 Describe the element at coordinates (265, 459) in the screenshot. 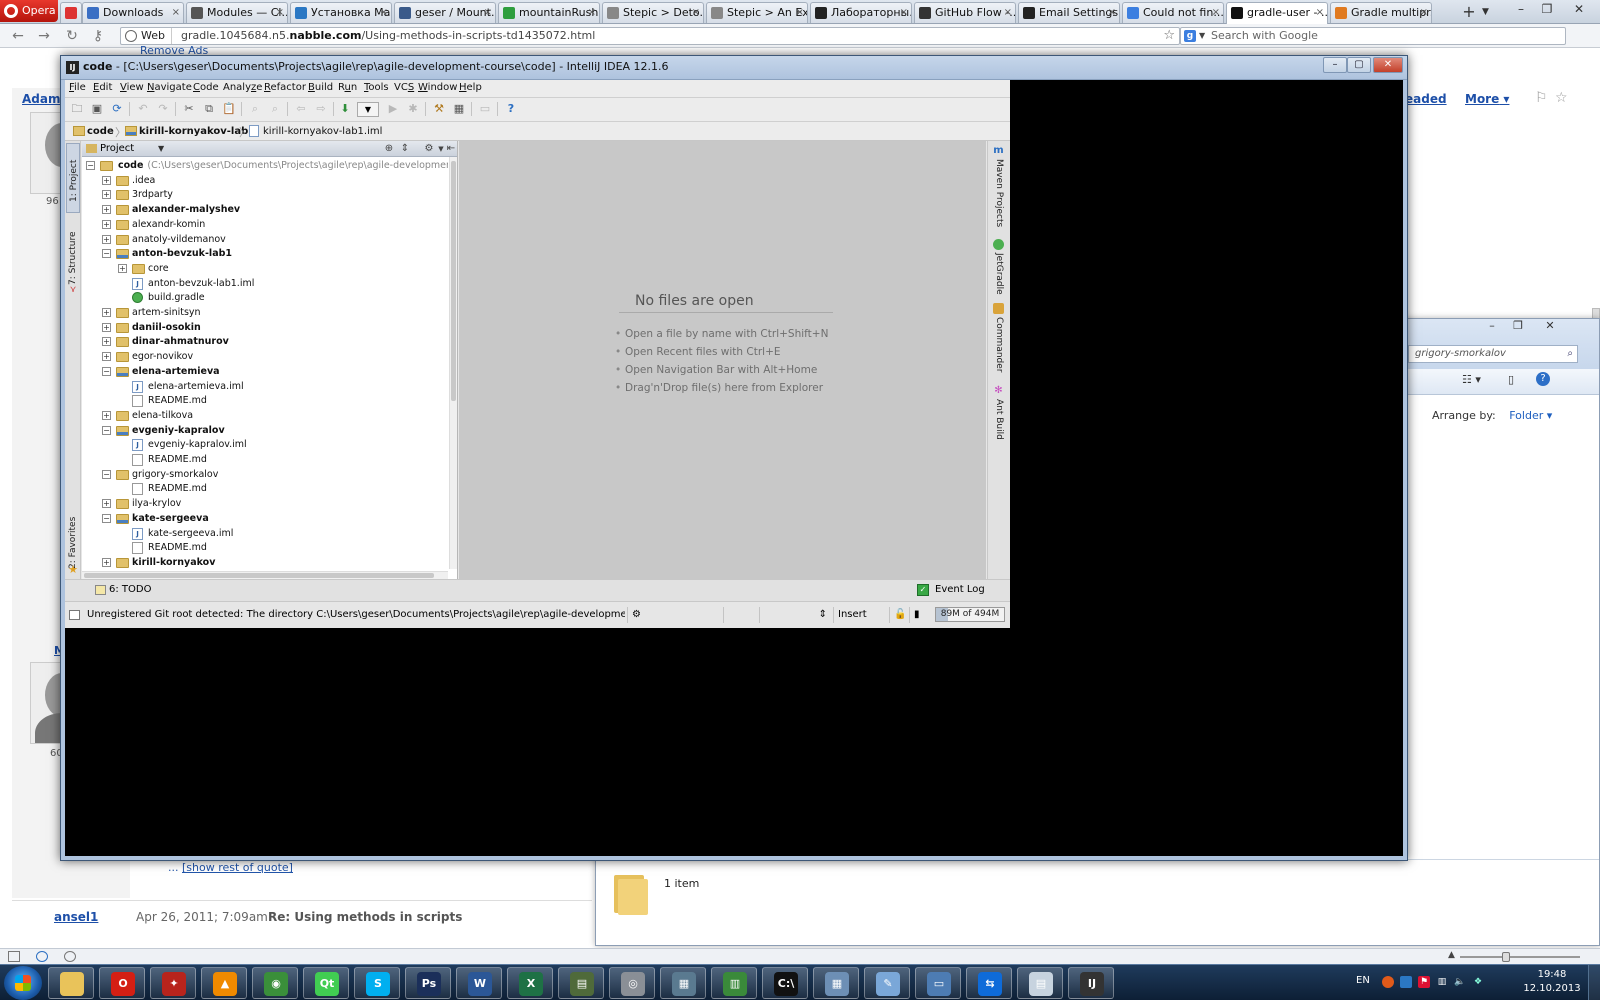

I see `tree-item: README.md` at that location.